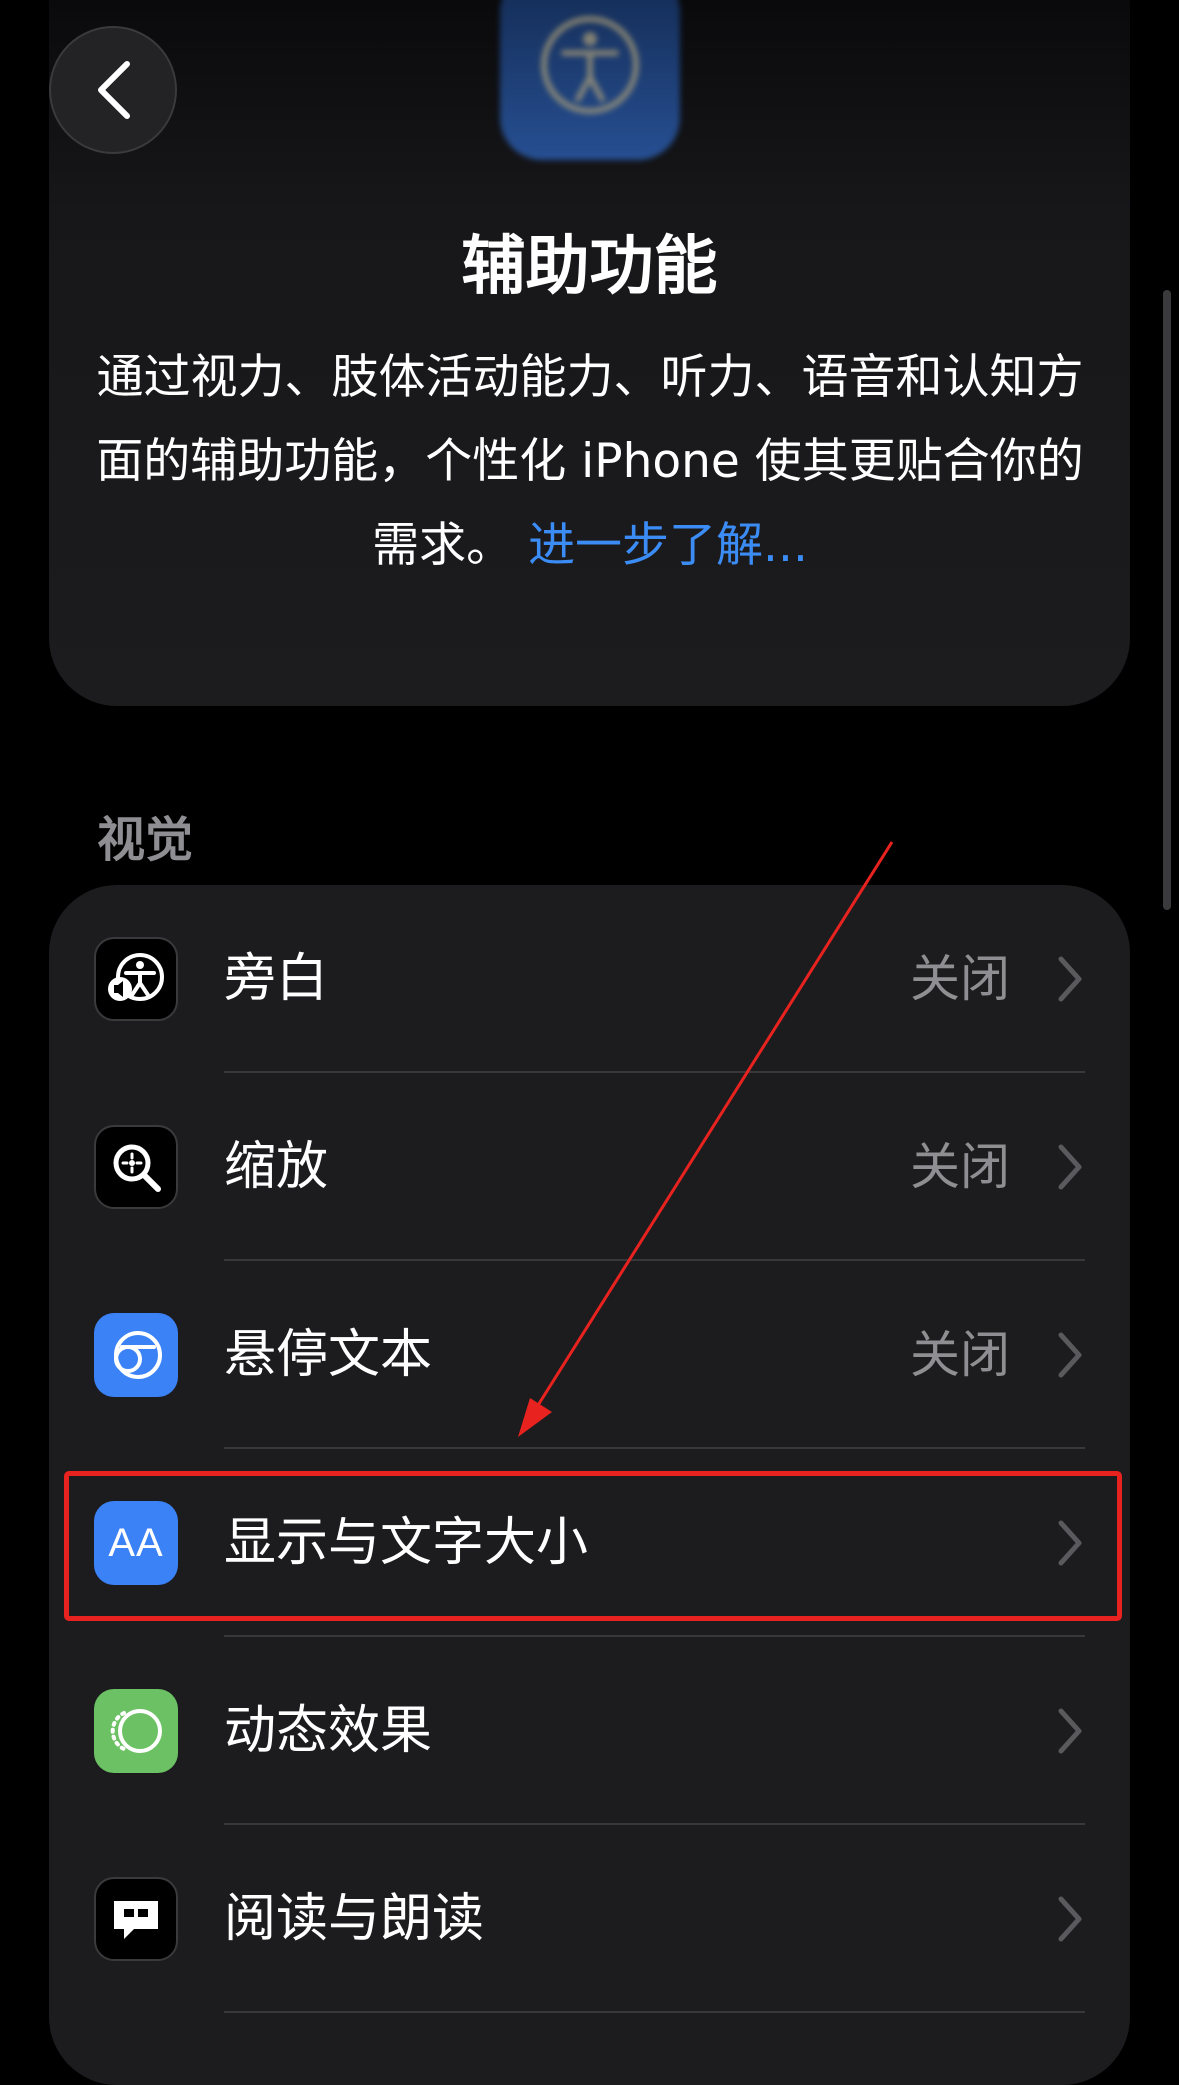 This screenshot has height=2085, width=1179. I want to click on row-zoom: 缩放 关闭, so click(589, 1167).